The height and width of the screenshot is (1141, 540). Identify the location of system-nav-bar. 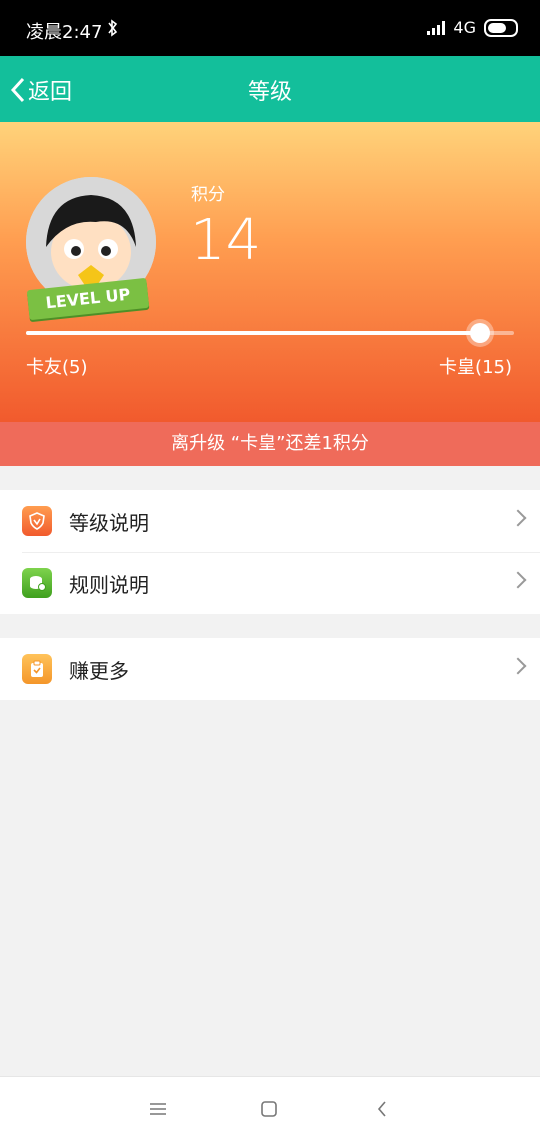
(270, 1108).